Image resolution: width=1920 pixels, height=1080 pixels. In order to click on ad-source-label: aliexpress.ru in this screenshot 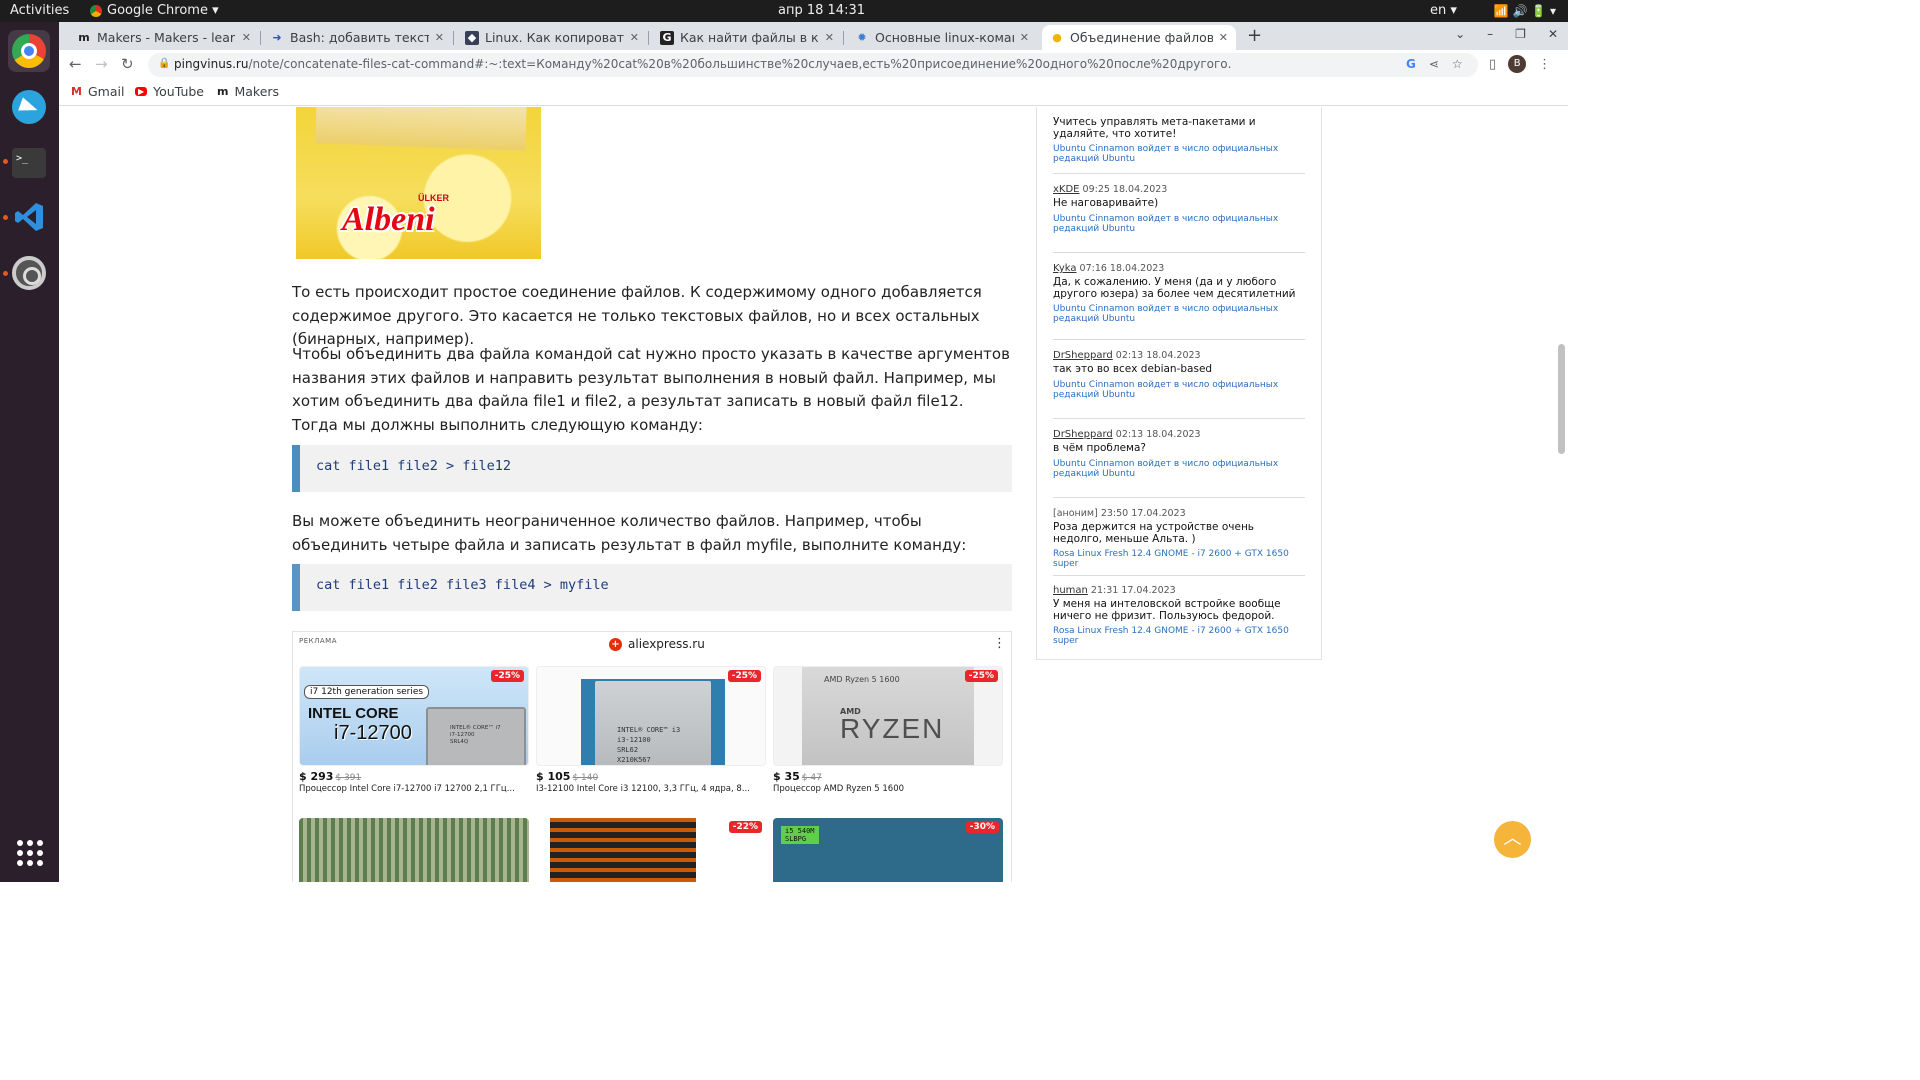, I will do `click(666, 644)`.